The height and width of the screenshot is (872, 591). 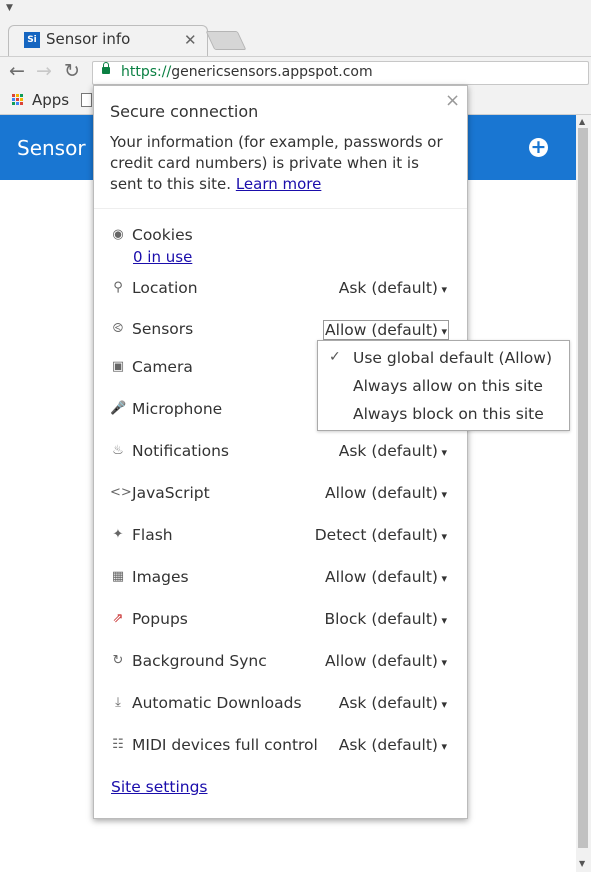 What do you see at coordinates (162, 235) in the screenshot?
I see `cookies-label: Cookies` at bounding box center [162, 235].